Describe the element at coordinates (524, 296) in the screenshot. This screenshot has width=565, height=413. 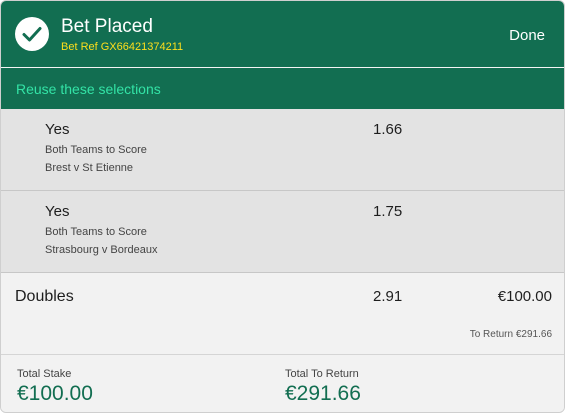
I see `doubles-stake: €100.00` at that location.